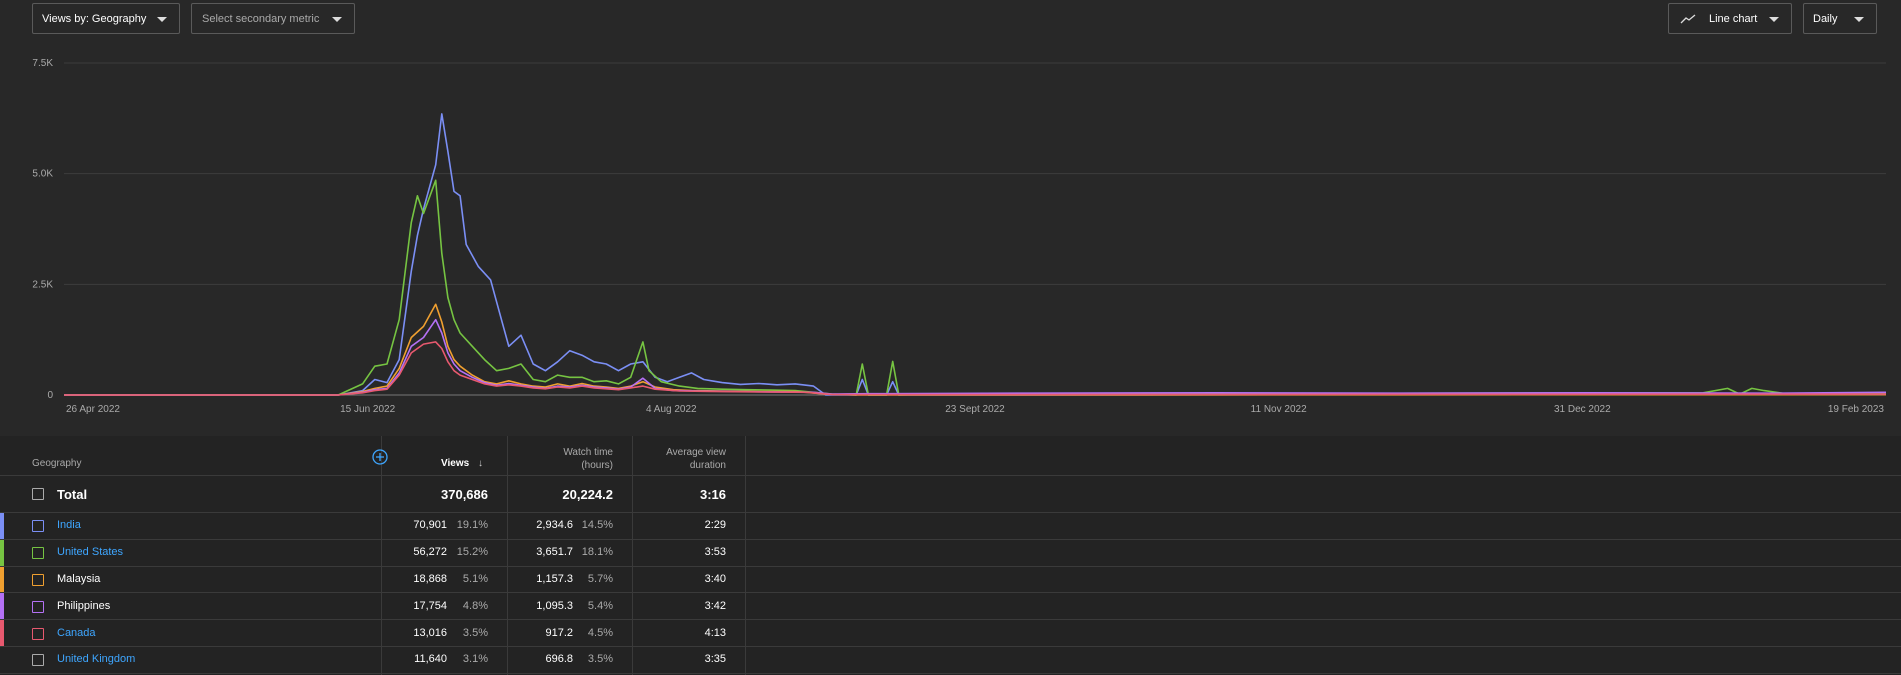 This screenshot has width=1901, height=675. What do you see at coordinates (559, 632) in the screenshot?
I see `watch-time-value: 917.2` at bounding box center [559, 632].